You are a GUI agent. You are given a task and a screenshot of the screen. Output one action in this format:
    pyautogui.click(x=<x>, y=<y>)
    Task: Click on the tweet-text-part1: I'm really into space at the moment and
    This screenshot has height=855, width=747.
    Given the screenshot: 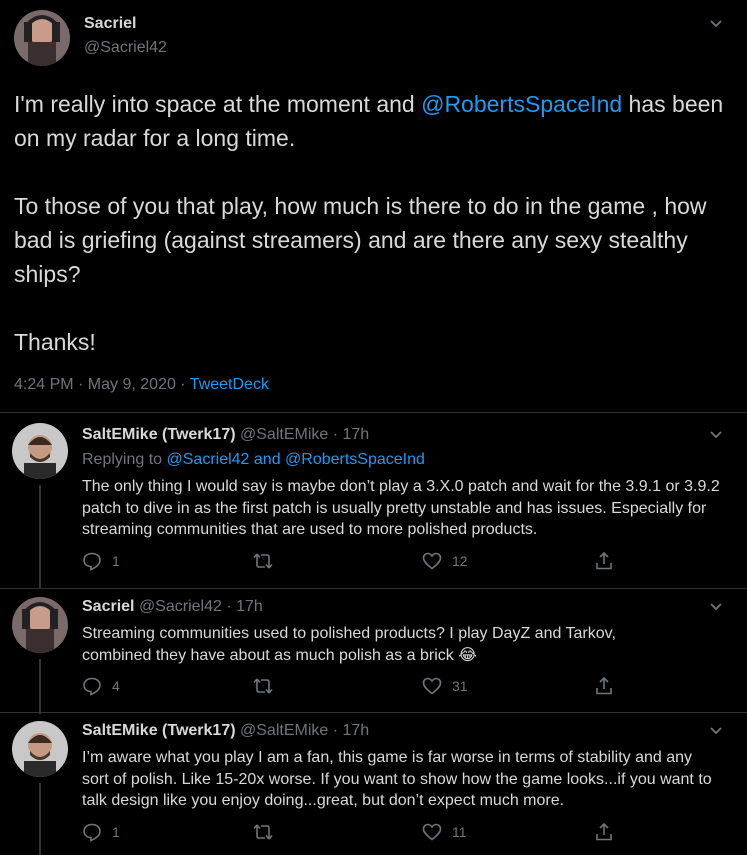 What is the action you would take?
    pyautogui.click(x=218, y=104)
    